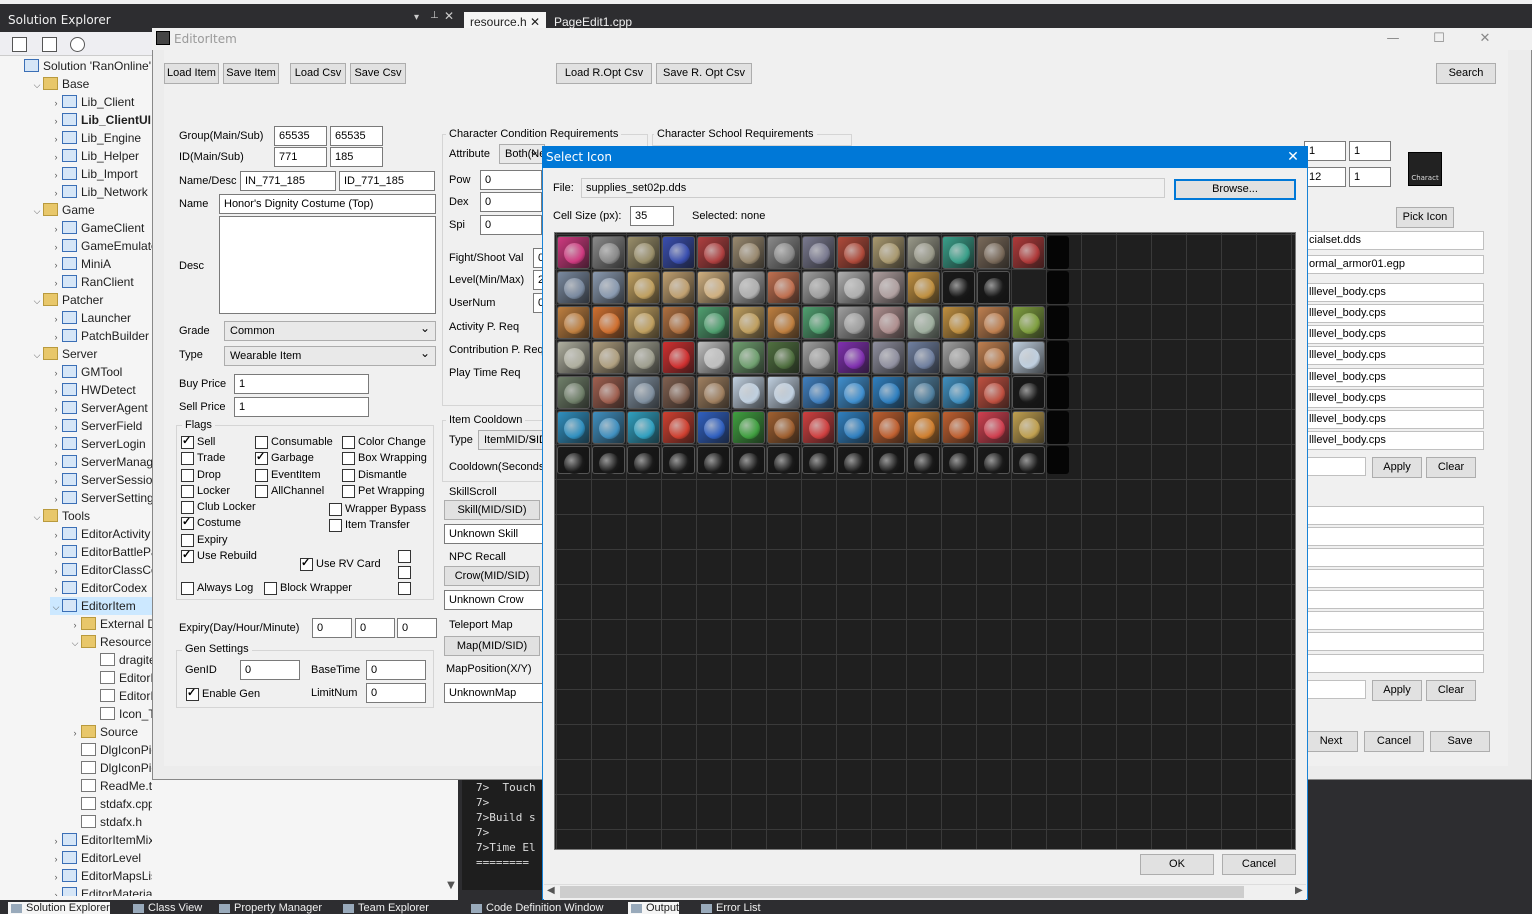 The width and height of the screenshot is (1532, 914). Describe the element at coordinates (417, 628) in the screenshot. I see `expiry-minute-field: 0` at that location.